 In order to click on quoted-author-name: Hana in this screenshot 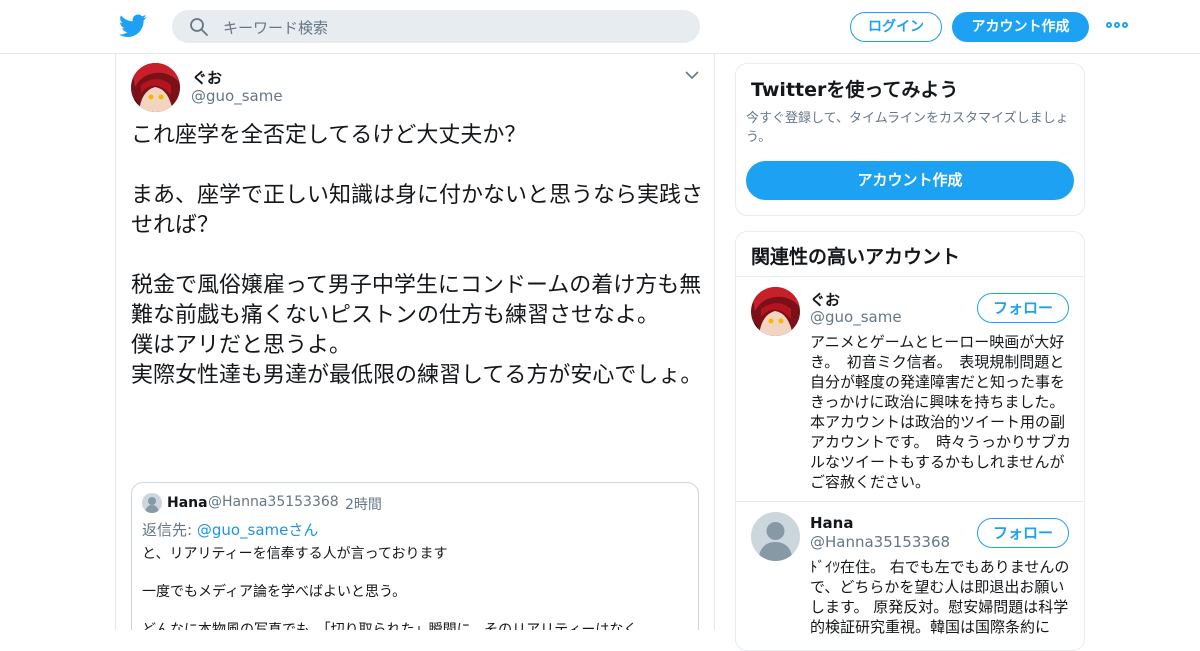, I will do `click(187, 503)`.